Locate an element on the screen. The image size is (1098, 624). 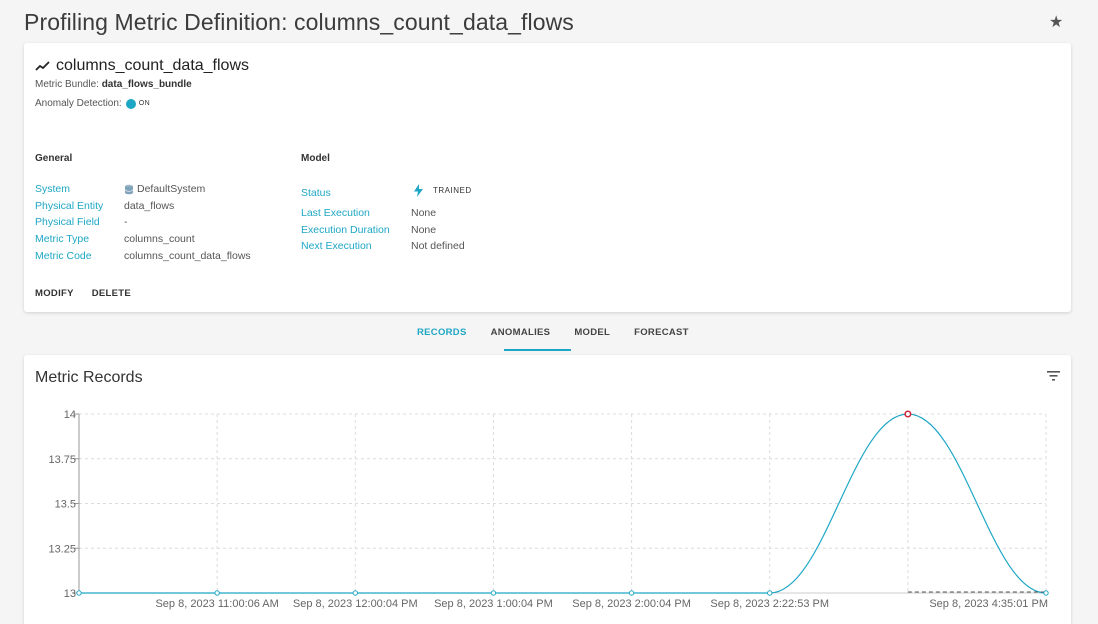
y-tick-label: 13.25 is located at coordinates (62, 549).